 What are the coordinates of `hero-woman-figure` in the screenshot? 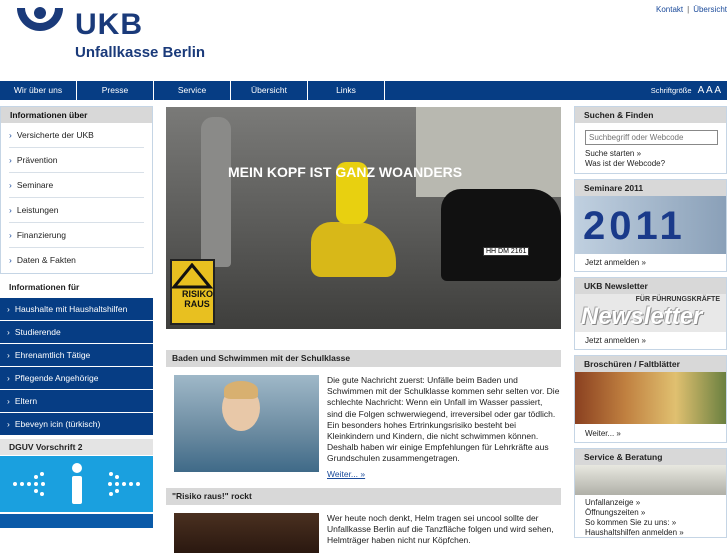 It's located at (216, 192).